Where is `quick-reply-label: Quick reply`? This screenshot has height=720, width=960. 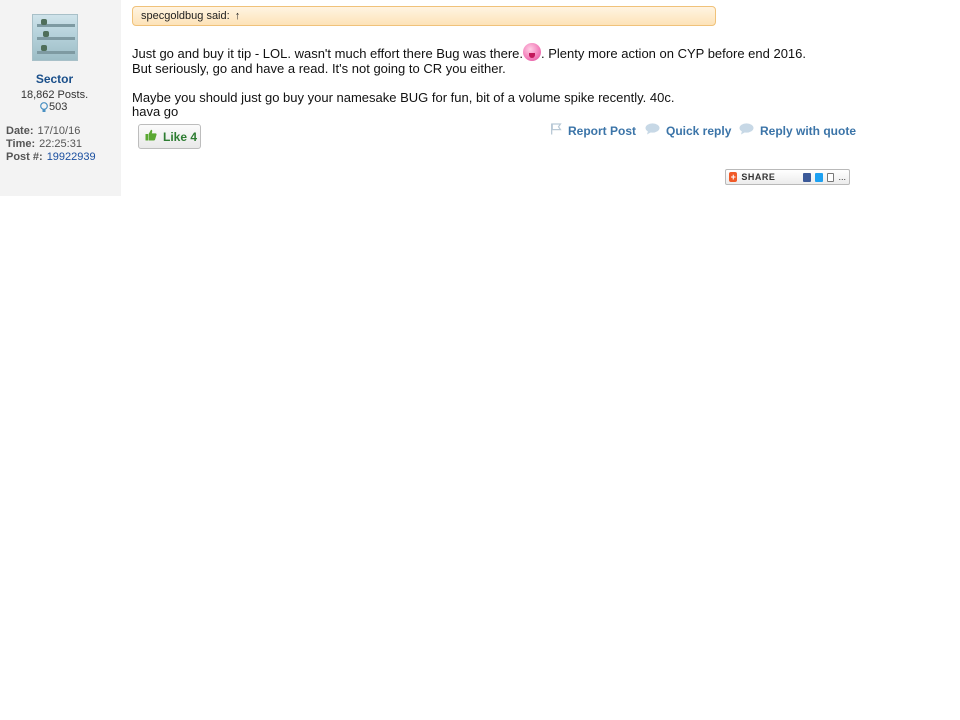 quick-reply-label: Quick reply is located at coordinates (699, 130).